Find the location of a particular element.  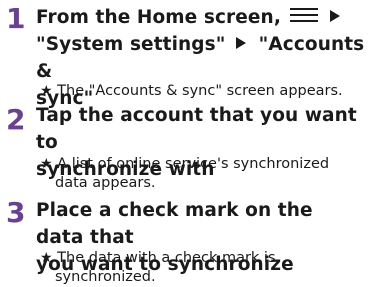

instruction-line: From the Home screen, is located at coordinates (201, 17).